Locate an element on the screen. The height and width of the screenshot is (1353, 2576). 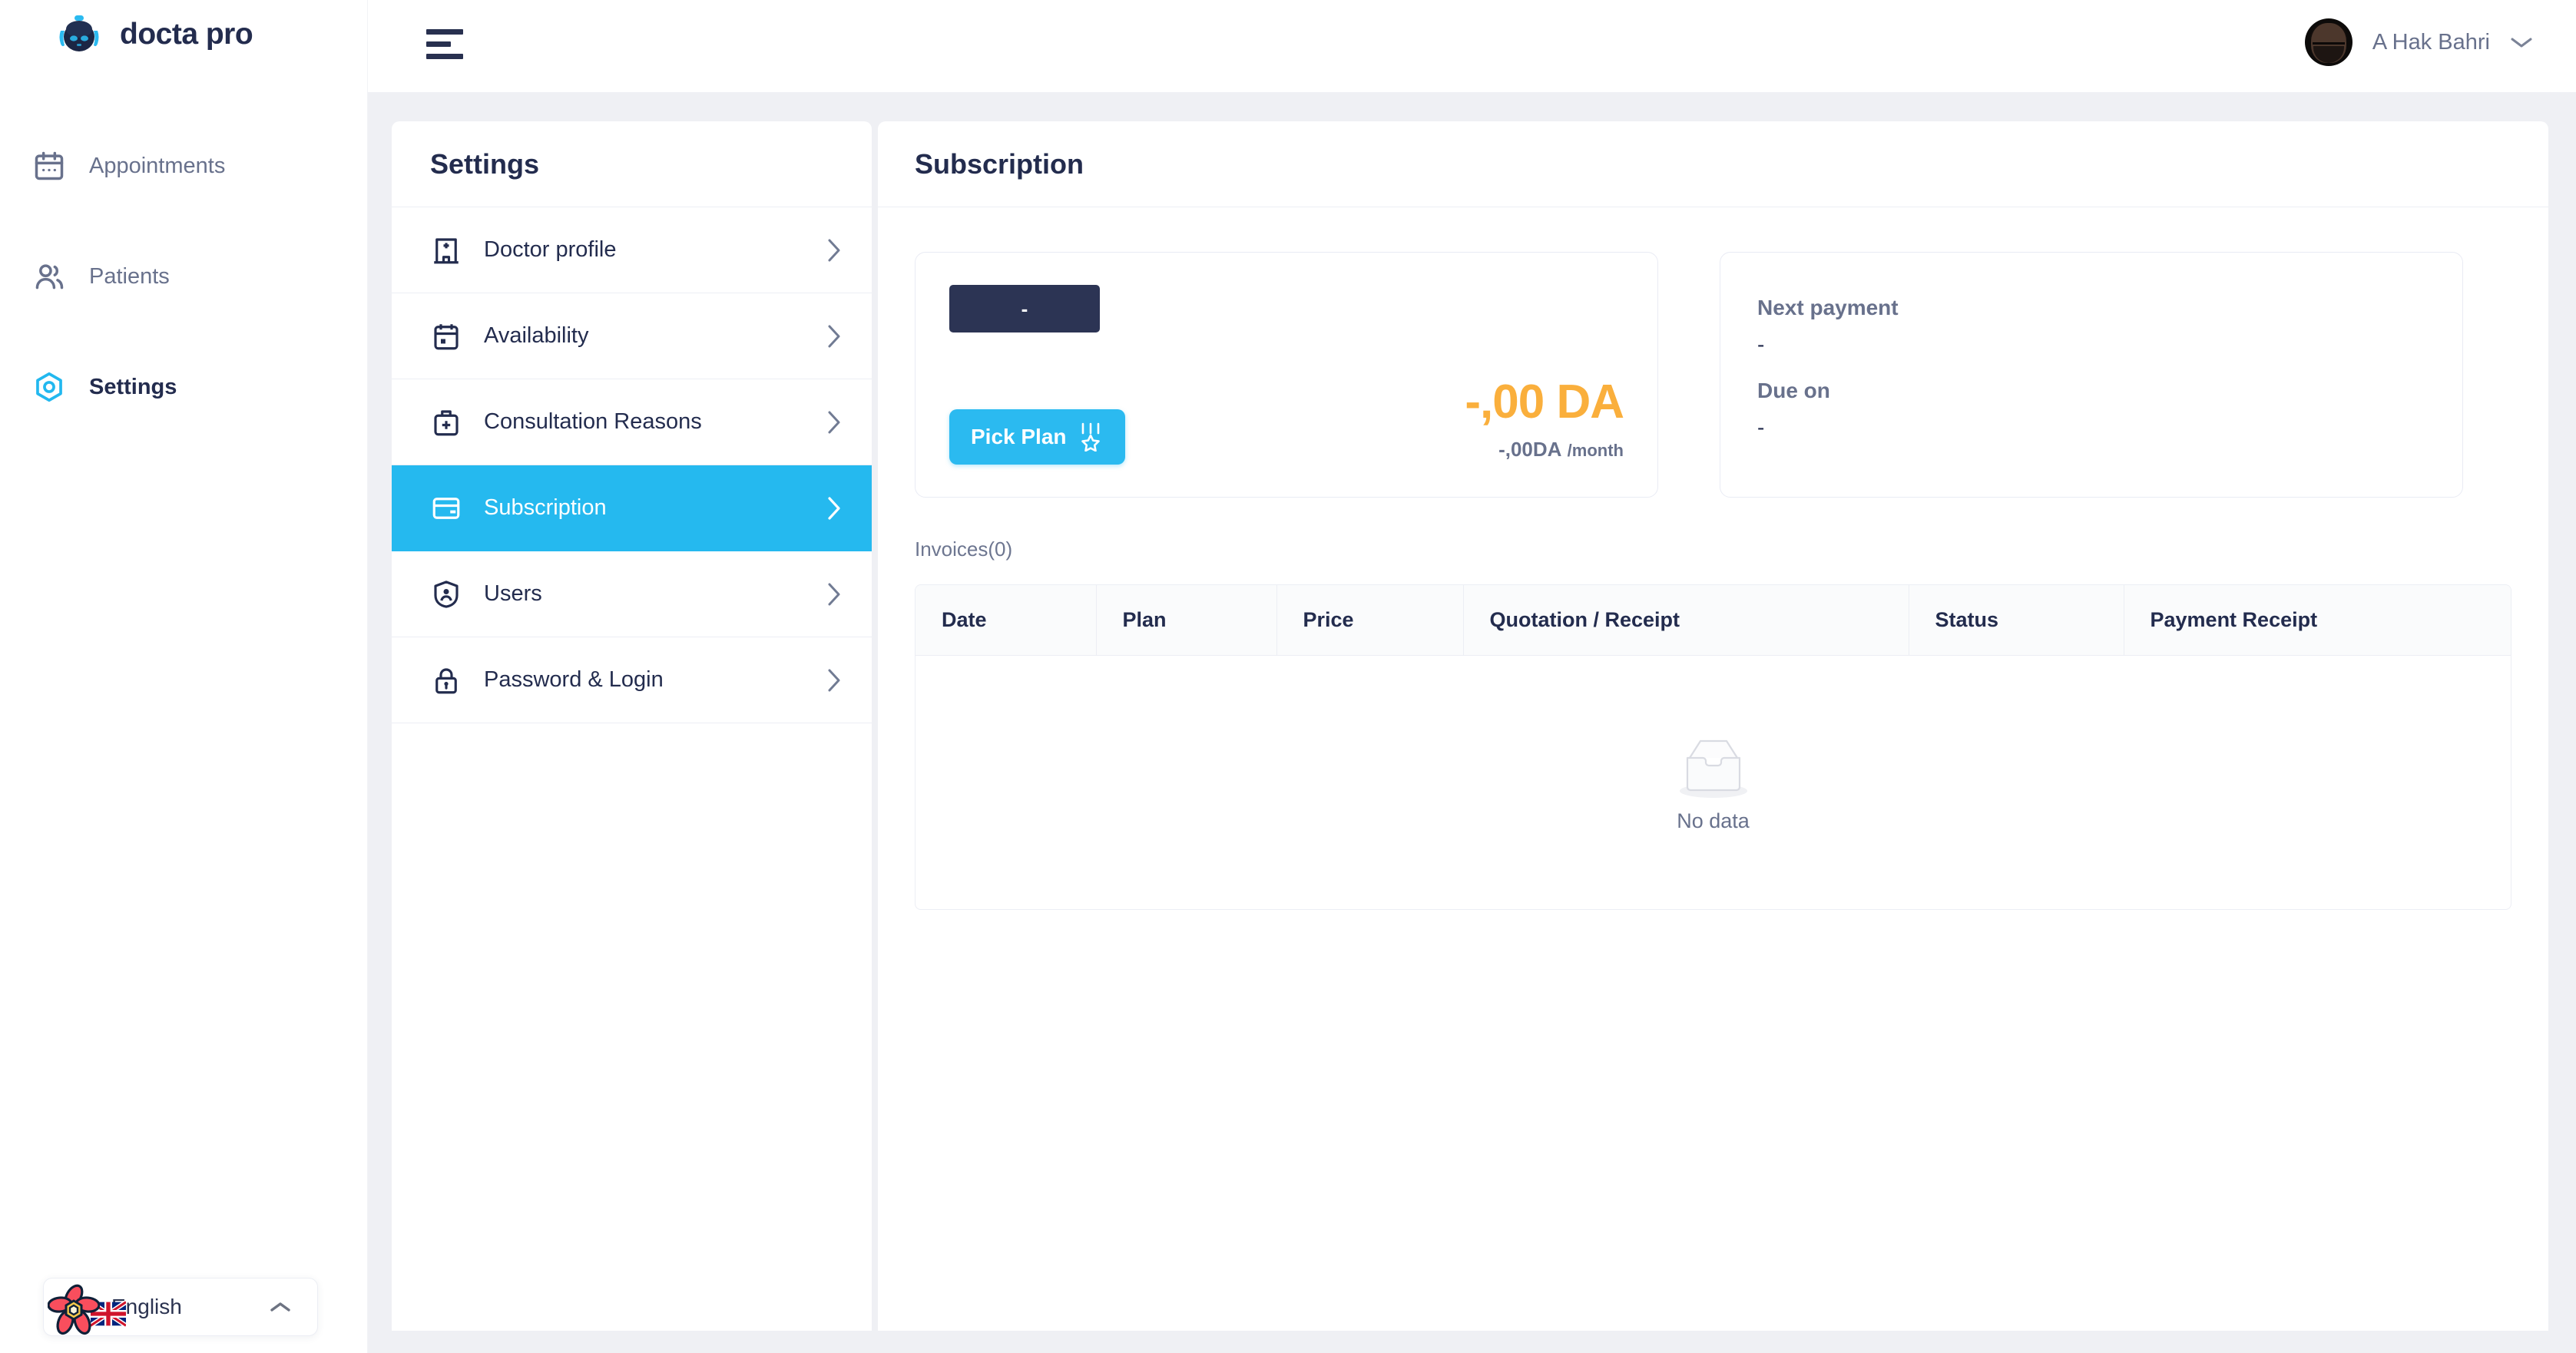
column-header-quotation-receipt: Quotation / Receipt is located at coordinates (1686, 620).